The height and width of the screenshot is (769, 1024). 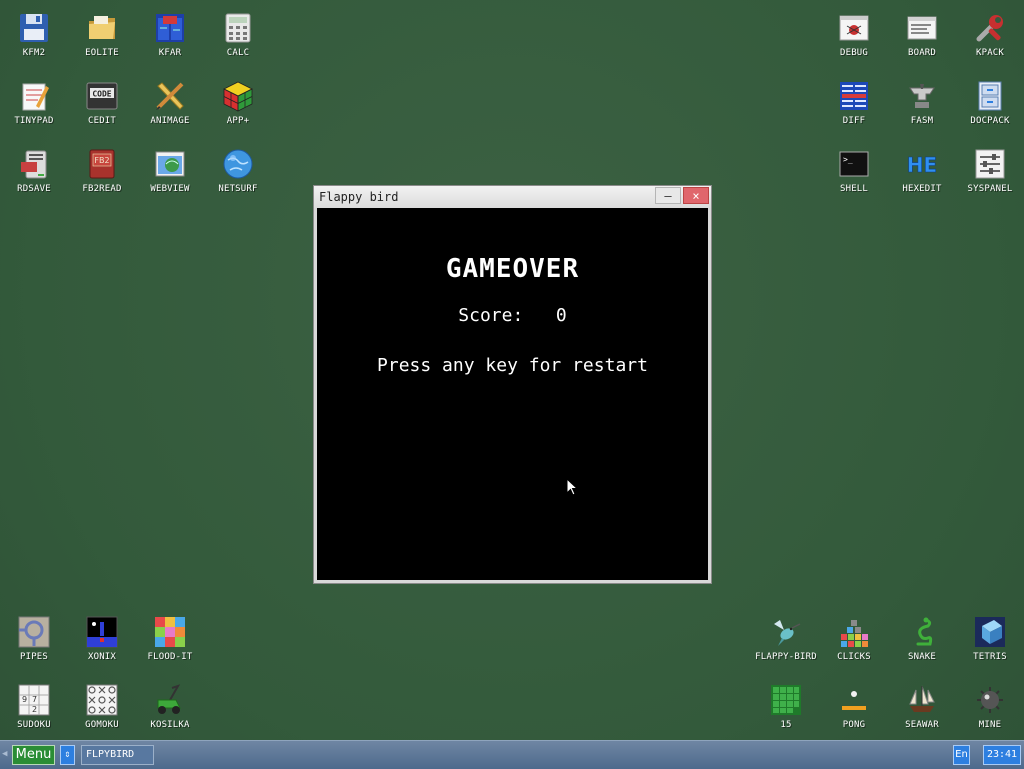 I want to click on desktop-icon-label: DOCPACK, so click(x=990, y=121).